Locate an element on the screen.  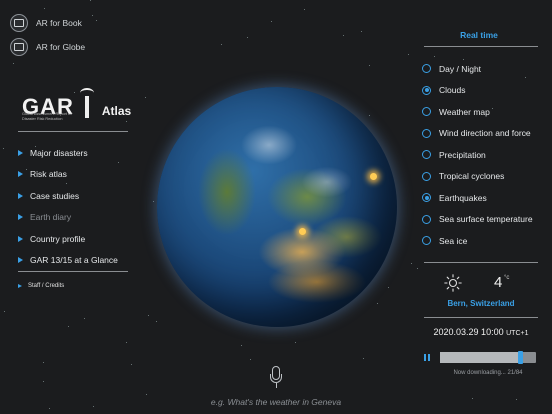
menu-item-label: Country profile is located at coordinates (58, 238).